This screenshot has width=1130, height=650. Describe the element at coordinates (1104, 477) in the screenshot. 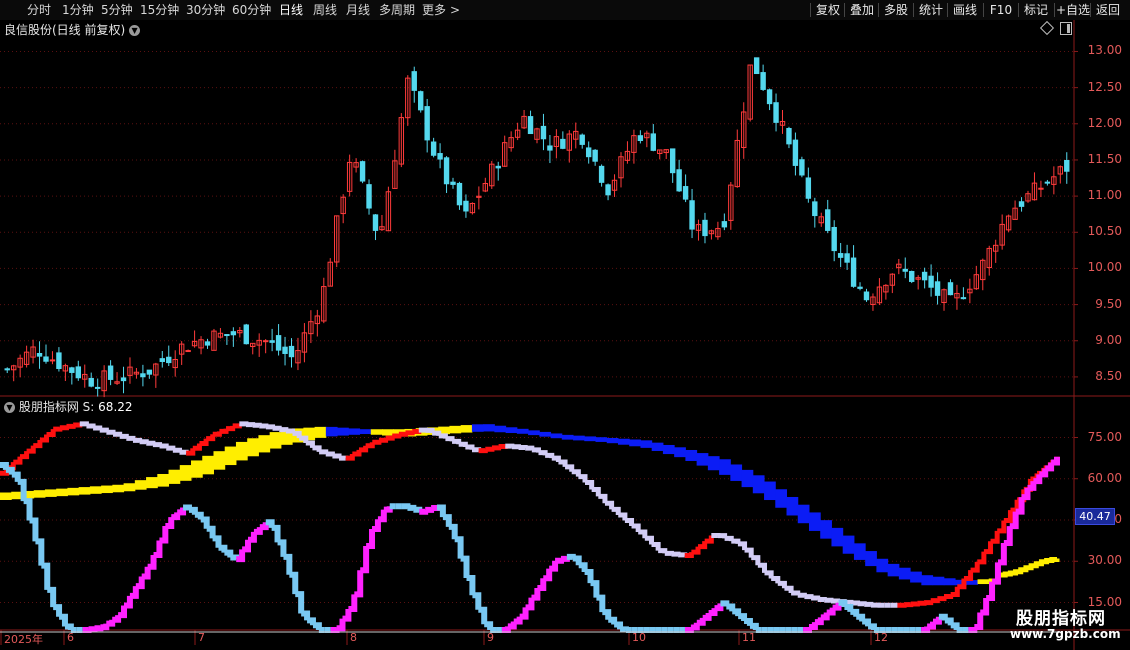

I see `indicator-axis-label: 60.00` at that location.